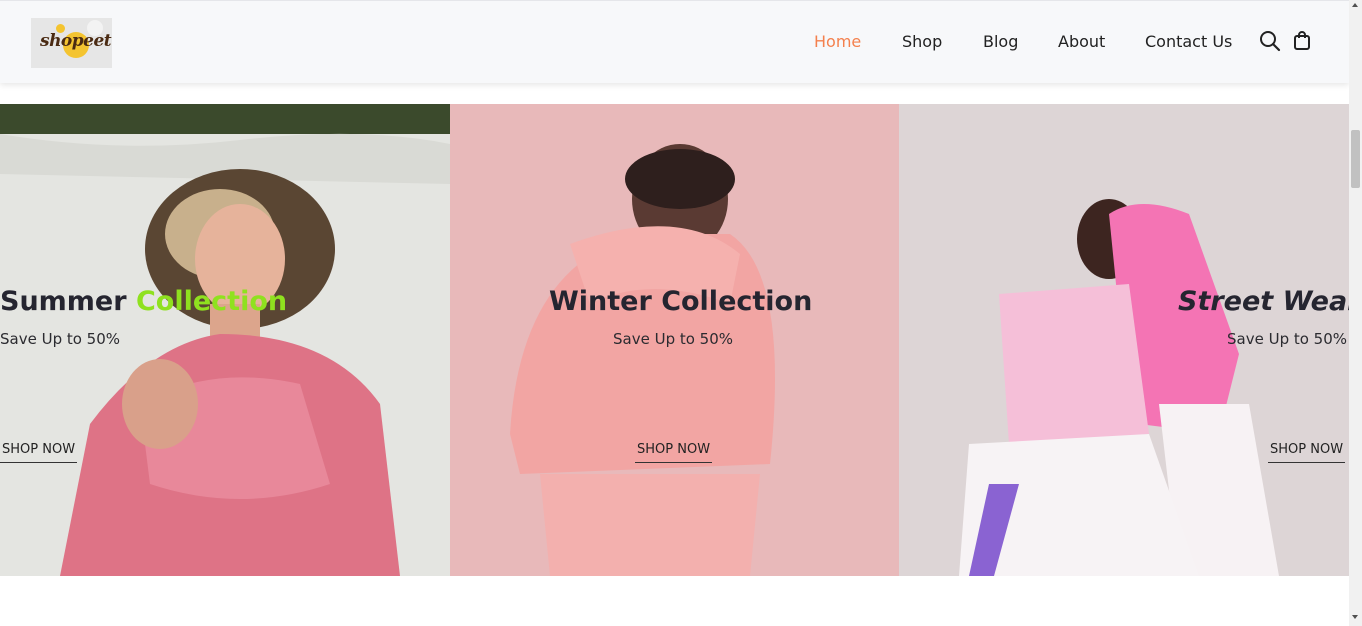 This screenshot has height=626, width=1362. What do you see at coordinates (837, 41) in the screenshot?
I see `nav-home: Home` at bounding box center [837, 41].